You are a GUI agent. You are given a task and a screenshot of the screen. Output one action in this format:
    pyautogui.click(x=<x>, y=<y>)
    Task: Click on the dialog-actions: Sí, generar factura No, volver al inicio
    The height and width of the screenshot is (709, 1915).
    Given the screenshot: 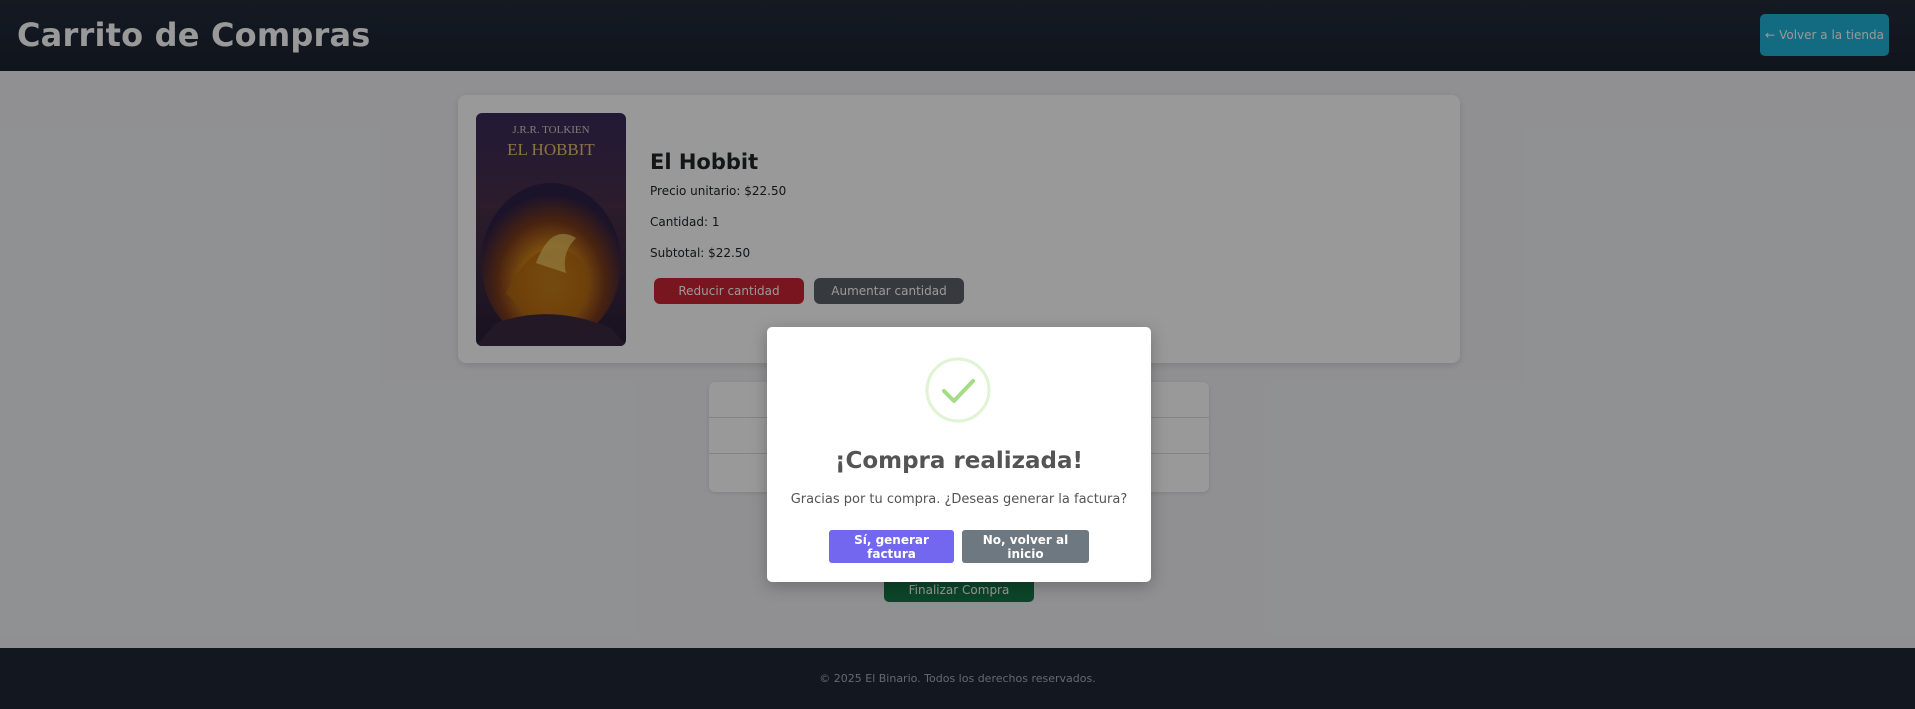 What is the action you would take?
    pyautogui.click(x=959, y=546)
    